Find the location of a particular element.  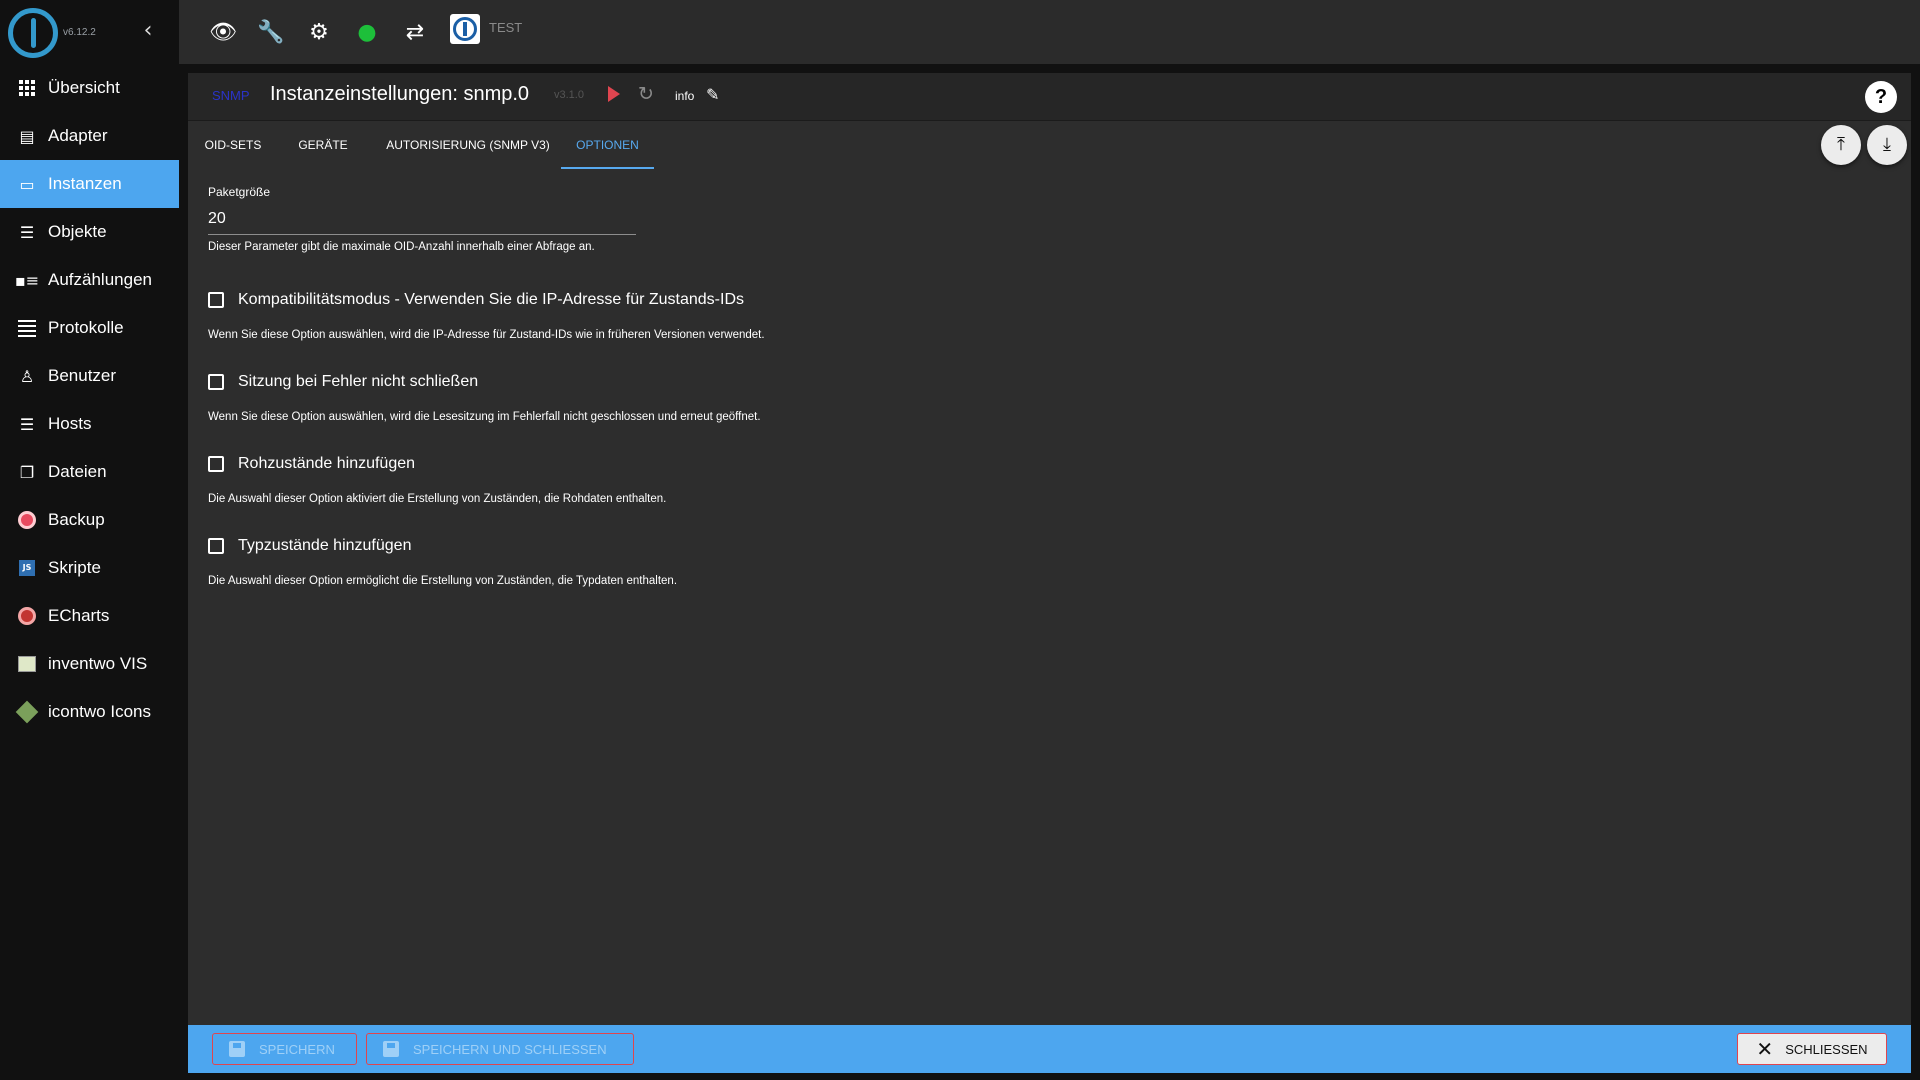

upload-config-icon: ⤒ is located at coordinates (1841, 145).